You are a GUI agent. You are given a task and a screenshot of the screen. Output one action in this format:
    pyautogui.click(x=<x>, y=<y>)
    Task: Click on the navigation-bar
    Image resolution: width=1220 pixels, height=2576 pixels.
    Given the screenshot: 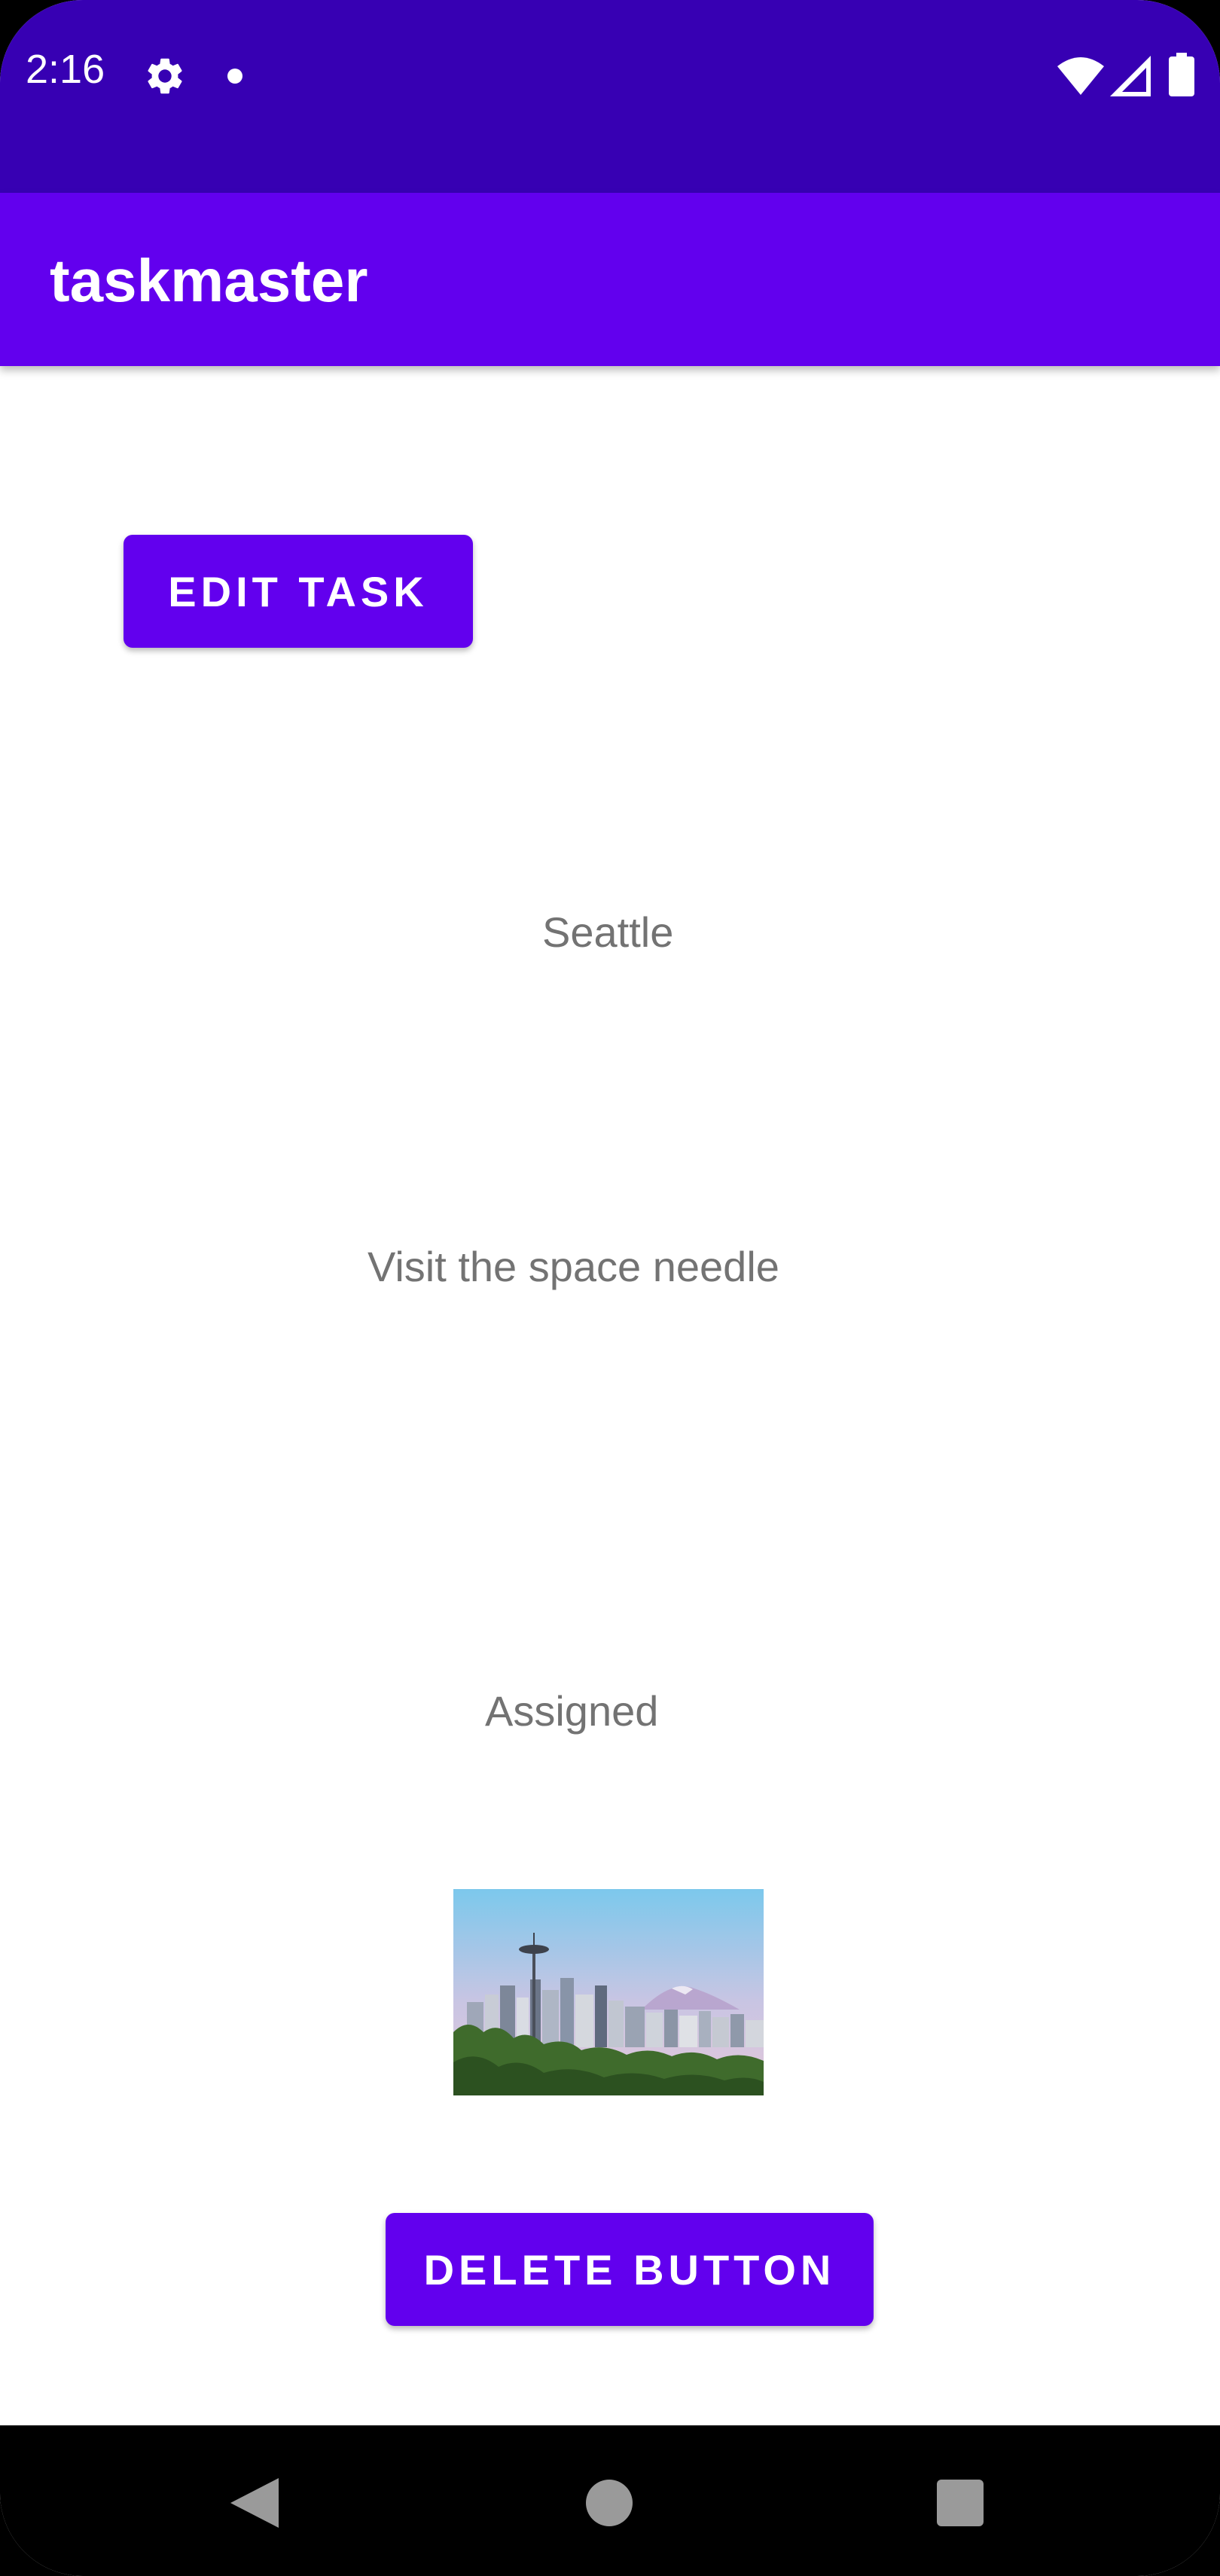 What is the action you would take?
    pyautogui.click(x=610, y=2501)
    